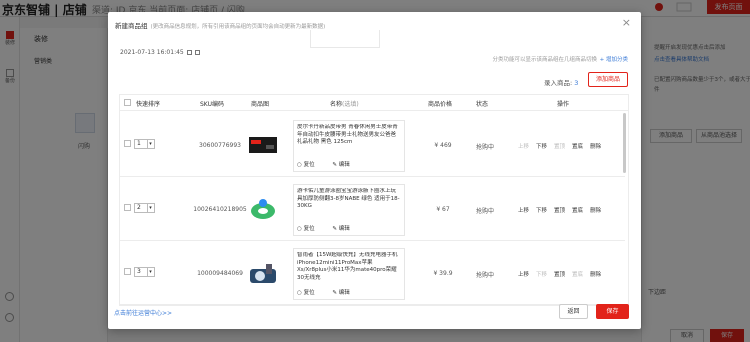 The height and width of the screenshot is (342, 750). Describe the element at coordinates (127, 102) in the screenshot. I see `select-all-checkbox` at that location.